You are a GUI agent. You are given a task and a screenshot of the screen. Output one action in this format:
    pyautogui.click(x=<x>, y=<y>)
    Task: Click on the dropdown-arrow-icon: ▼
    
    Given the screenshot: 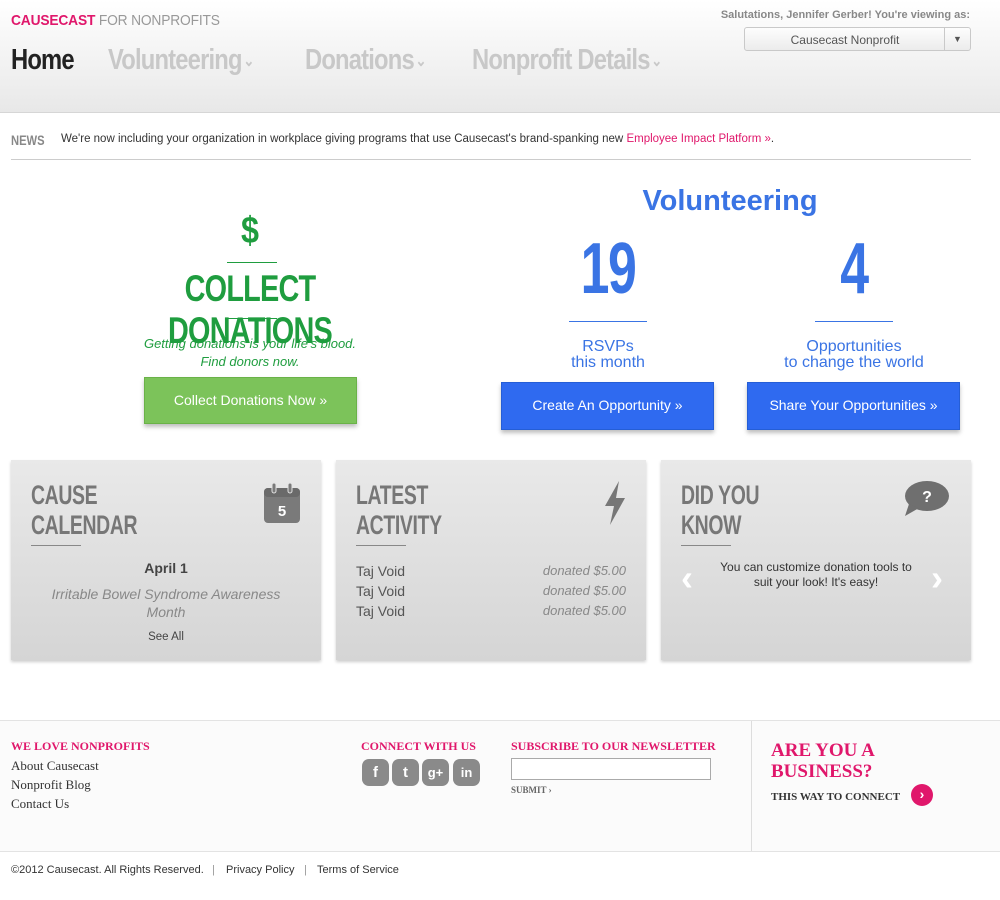 What is the action you would take?
    pyautogui.click(x=957, y=39)
    